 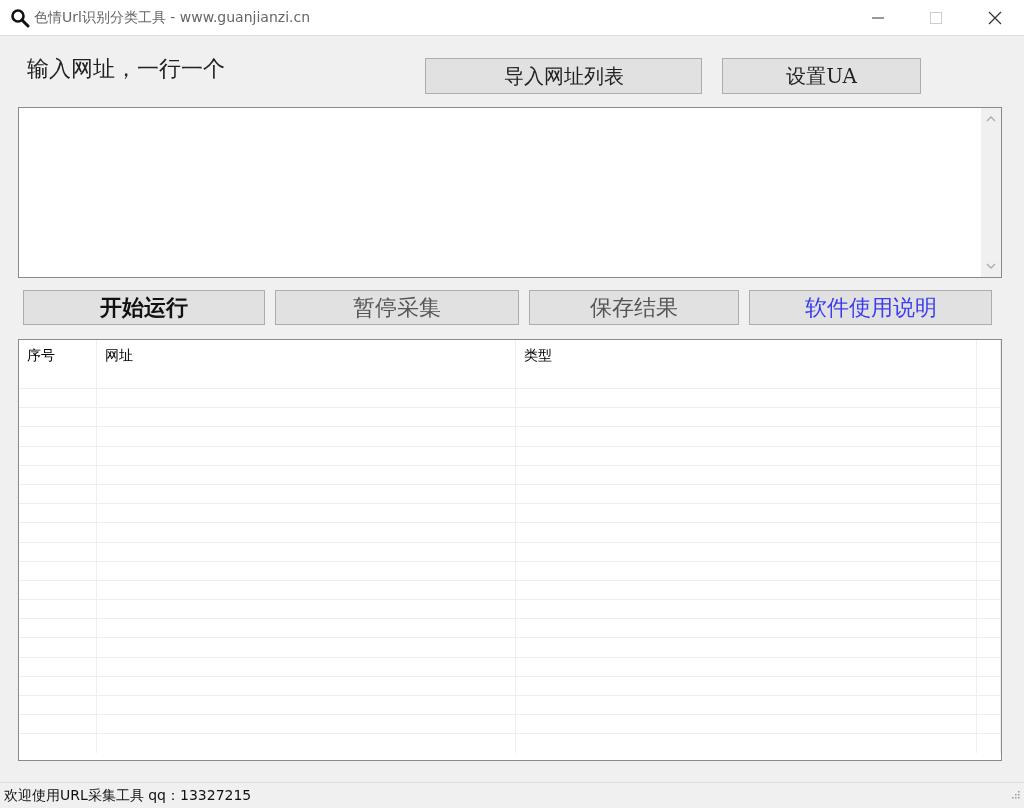 What do you see at coordinates (821, 76) in the screenshot?
I see `toolbar-button: 设置UA` at bounding box center [821, 76].